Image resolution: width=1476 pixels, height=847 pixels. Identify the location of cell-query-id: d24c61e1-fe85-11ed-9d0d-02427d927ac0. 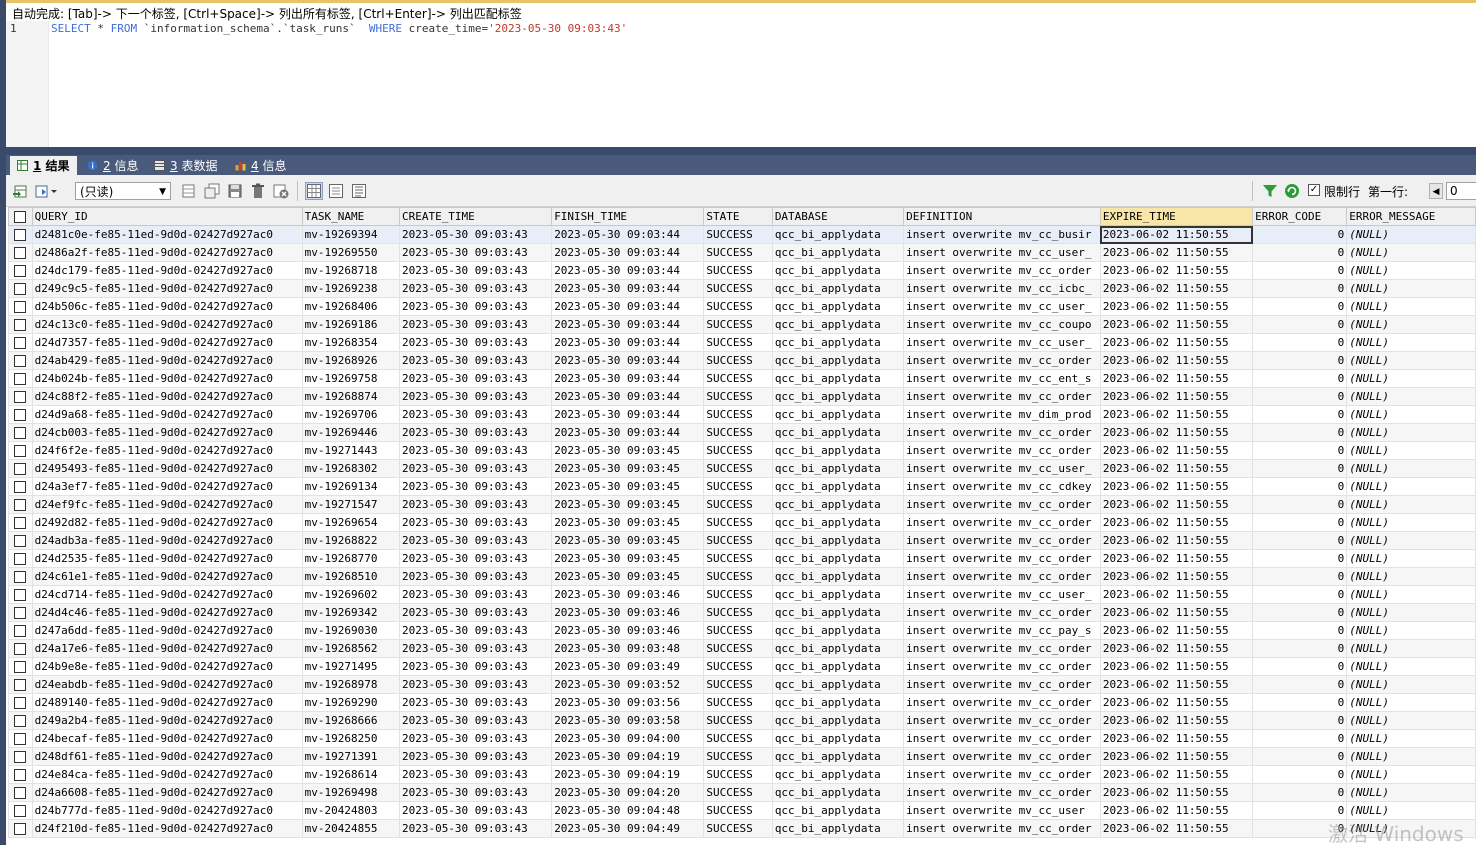
(167, 576).